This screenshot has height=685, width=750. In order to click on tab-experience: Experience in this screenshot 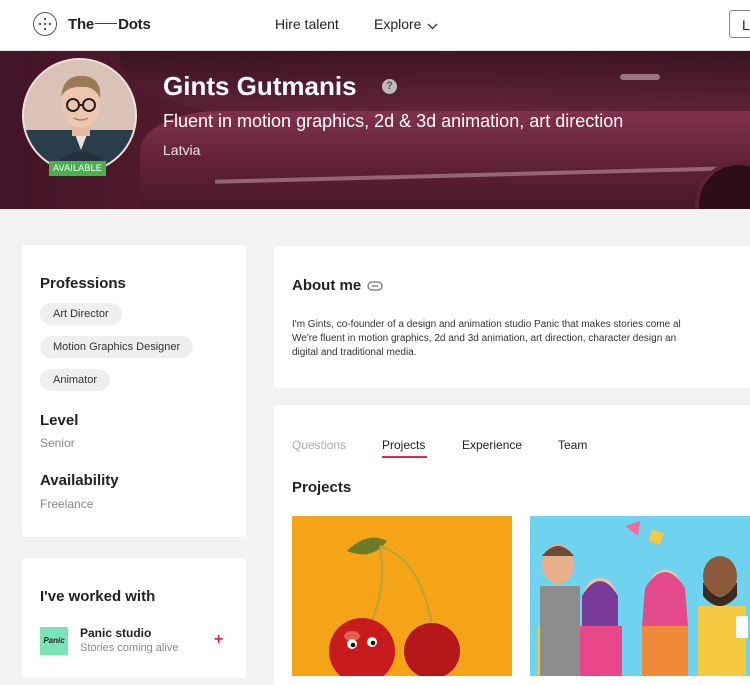, I will do `click(492, 445)`.